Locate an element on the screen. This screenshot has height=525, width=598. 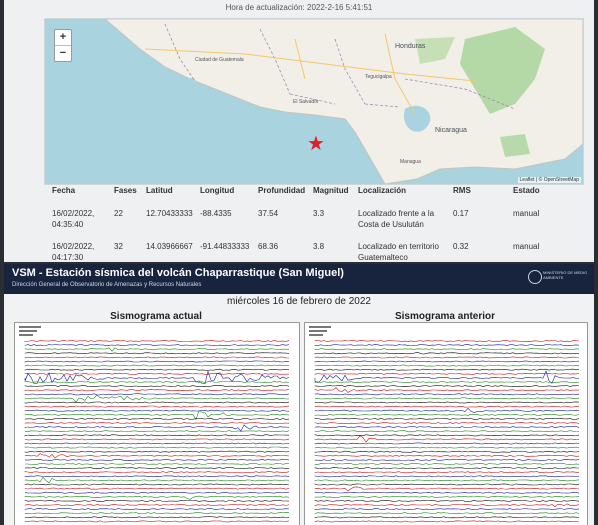
cell-rms: 0.32 is located at coordinates (461, 246).